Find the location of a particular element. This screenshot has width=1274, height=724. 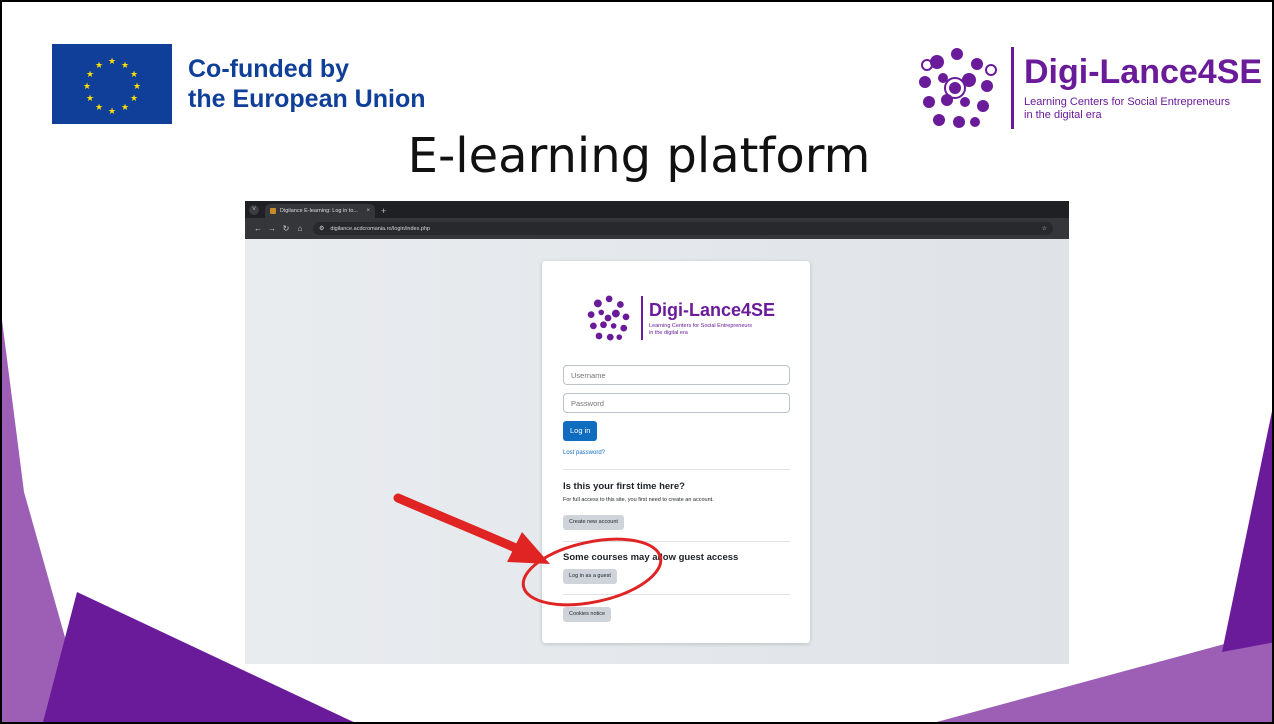

icon-cluster-logo-small is located at coordinates (608, 318).